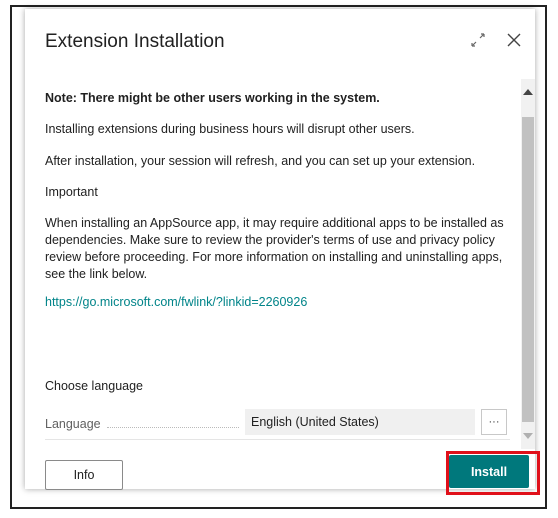 The width and height of the screenshot is (558, 518). Describe the element at coordinates (496, 40) in the screenshot. I see `dialog-title-actions` at that location.